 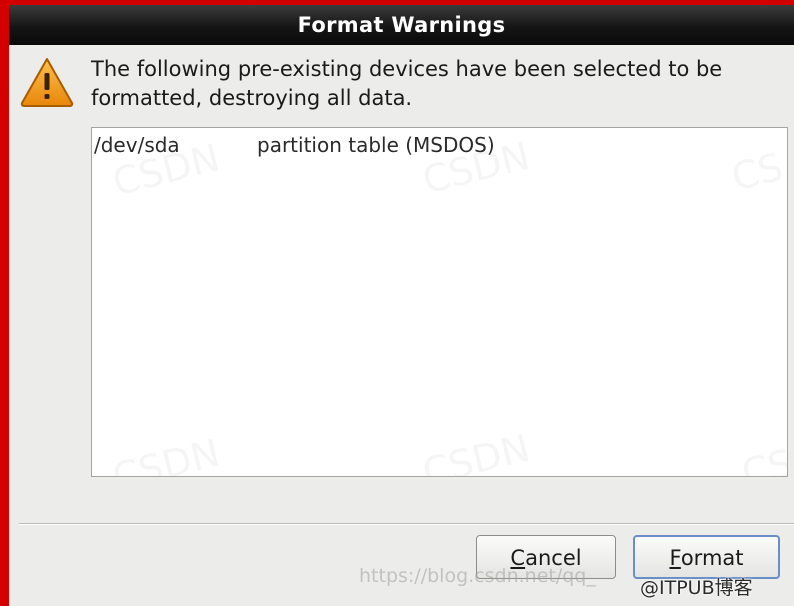 I want to click on button-separator, so click(x=406, y=524).